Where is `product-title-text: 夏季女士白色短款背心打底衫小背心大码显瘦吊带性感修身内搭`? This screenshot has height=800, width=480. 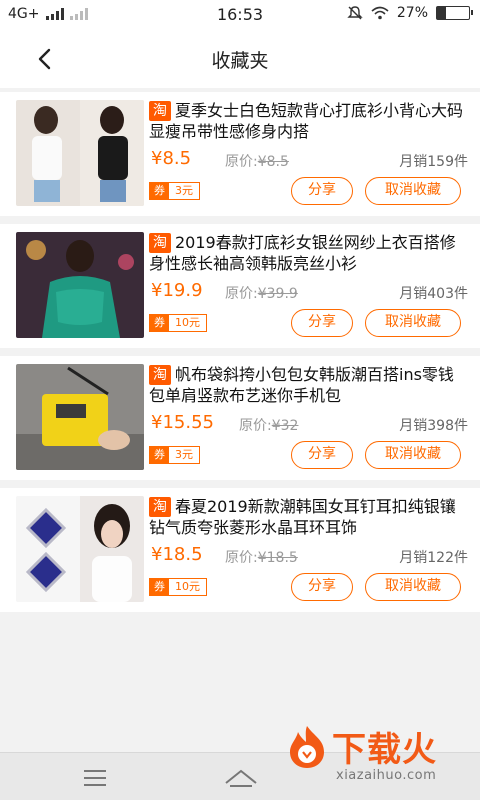
product-title-text: 夏季女士白色短款背心打底衫小背心大码显瘦吊带性感修身内搭 is located at coordinates (306, 121).